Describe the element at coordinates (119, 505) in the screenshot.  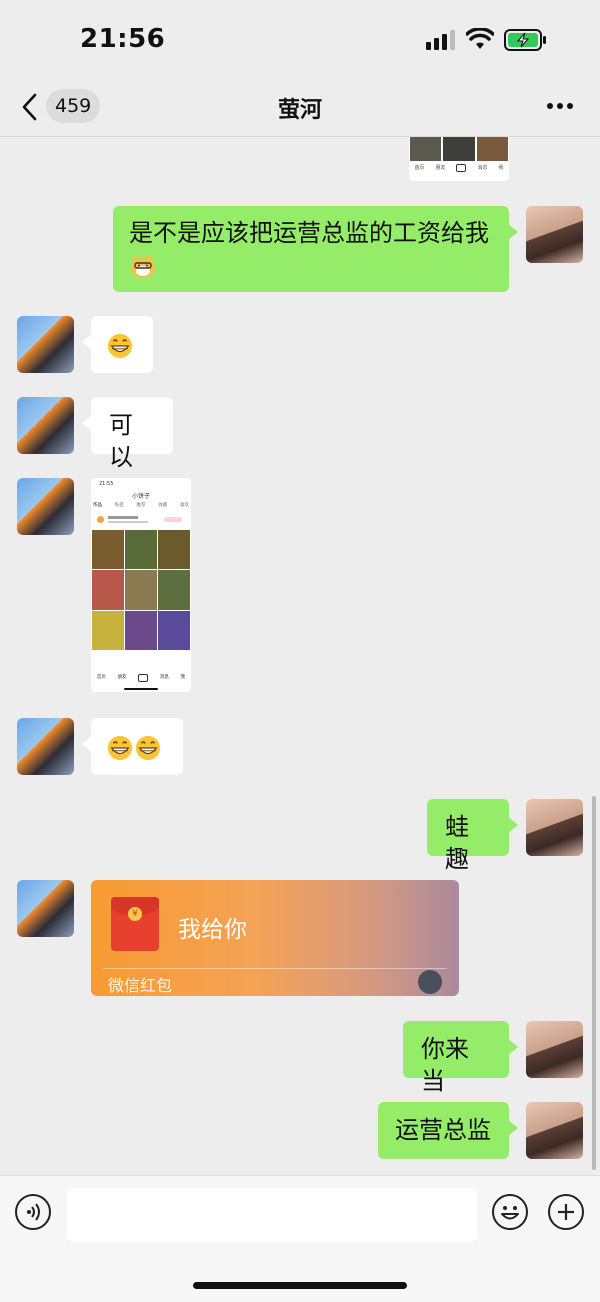
I see `screenshot-tab: 私密` at that location.